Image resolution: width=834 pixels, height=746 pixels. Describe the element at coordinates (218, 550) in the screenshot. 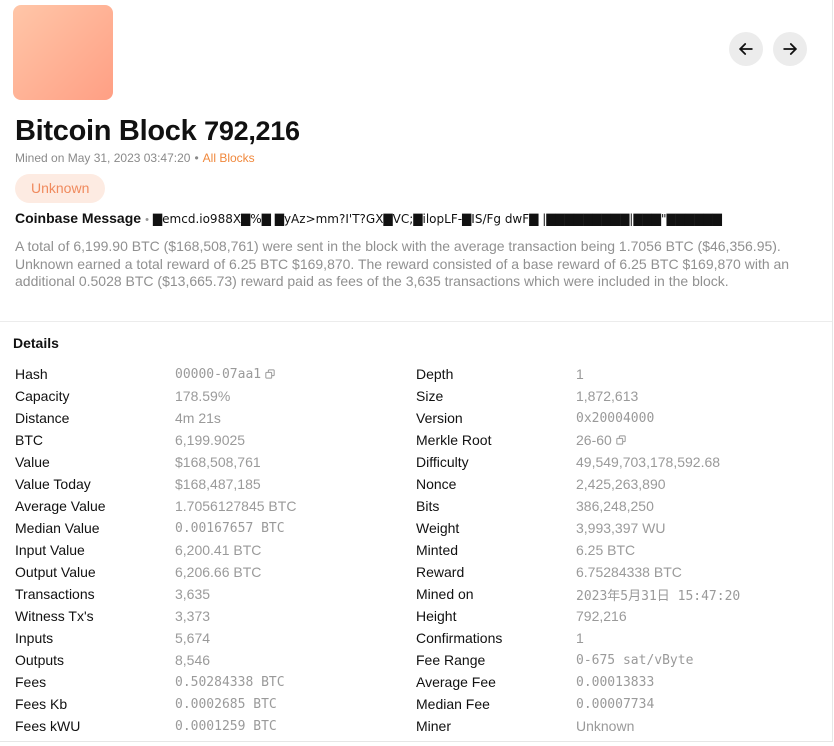

I see `detail-value-text: 6,200.41 BTC` at that location.